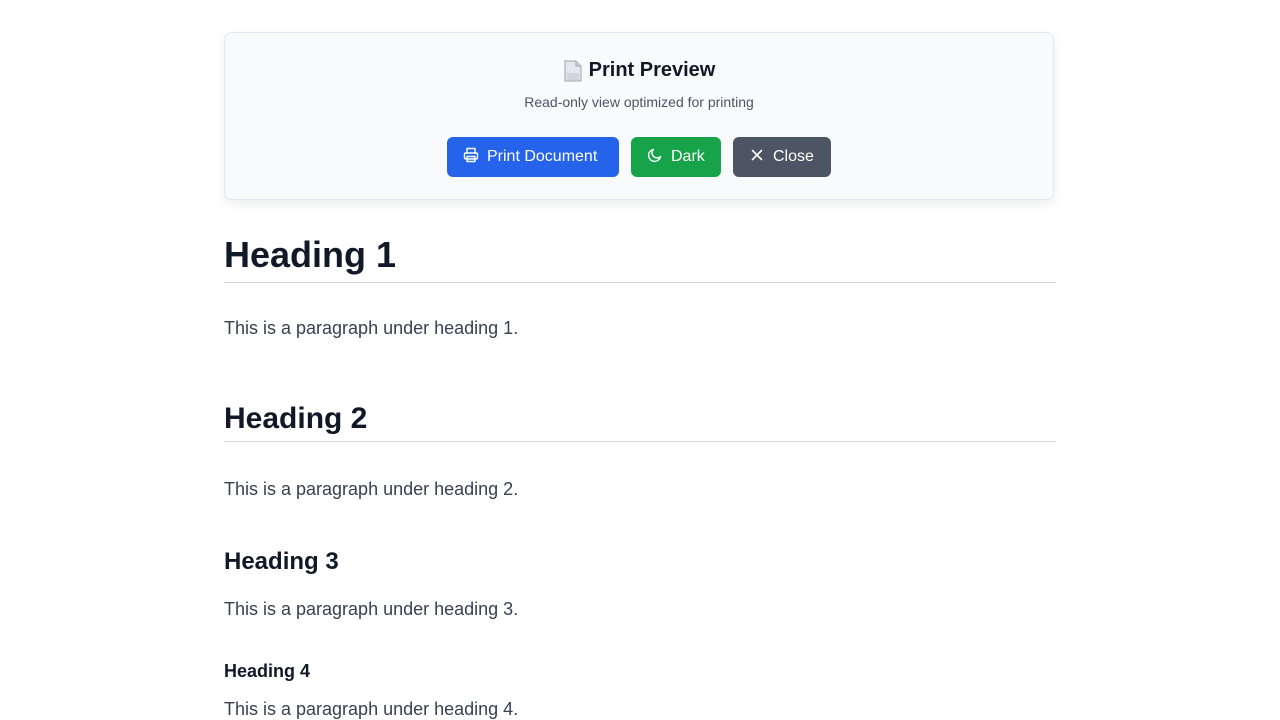  Describe the element at coordinates (573, 71) in the screenshot. I see `document-icon` at that location.